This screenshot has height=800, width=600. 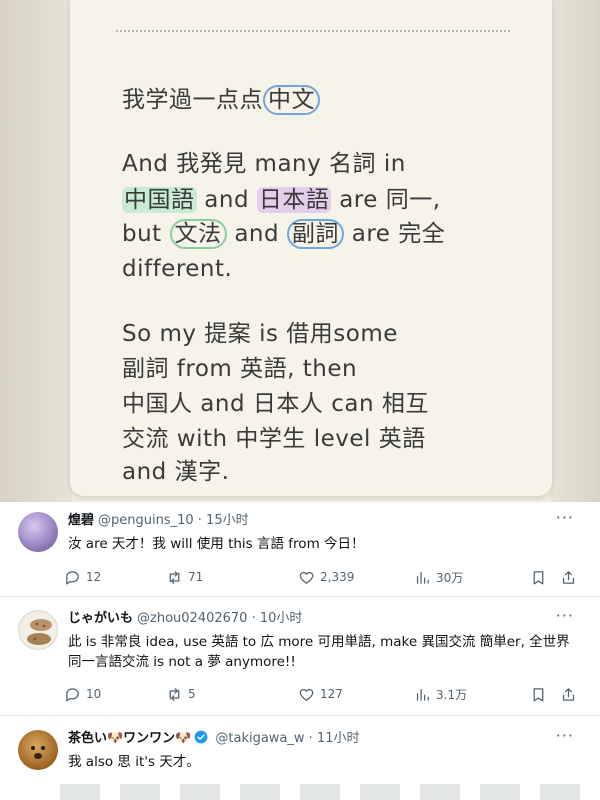 What do you see at coordinates (274, 439) in the screenshot?
I see `note-line-9: 交流 with 中学生 level 英語` at bounding box center [274, 439].